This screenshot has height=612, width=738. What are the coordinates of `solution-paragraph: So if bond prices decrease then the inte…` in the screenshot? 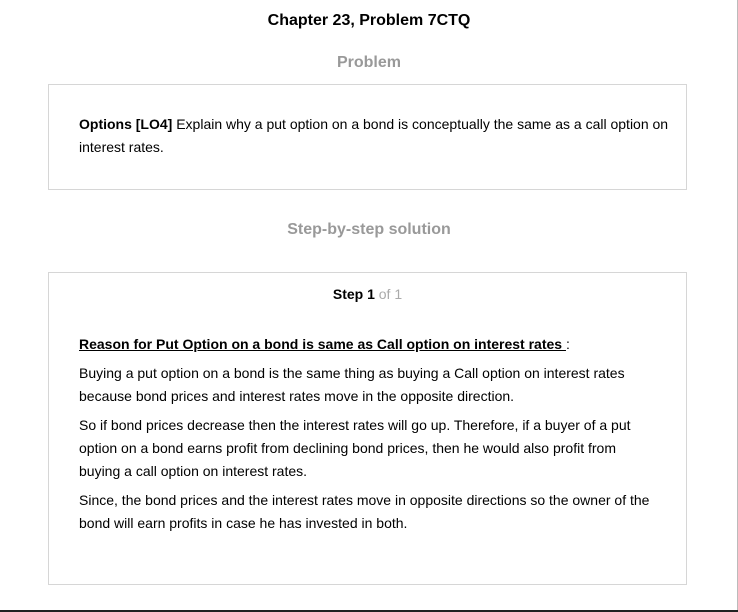 It's located at (355, 448).